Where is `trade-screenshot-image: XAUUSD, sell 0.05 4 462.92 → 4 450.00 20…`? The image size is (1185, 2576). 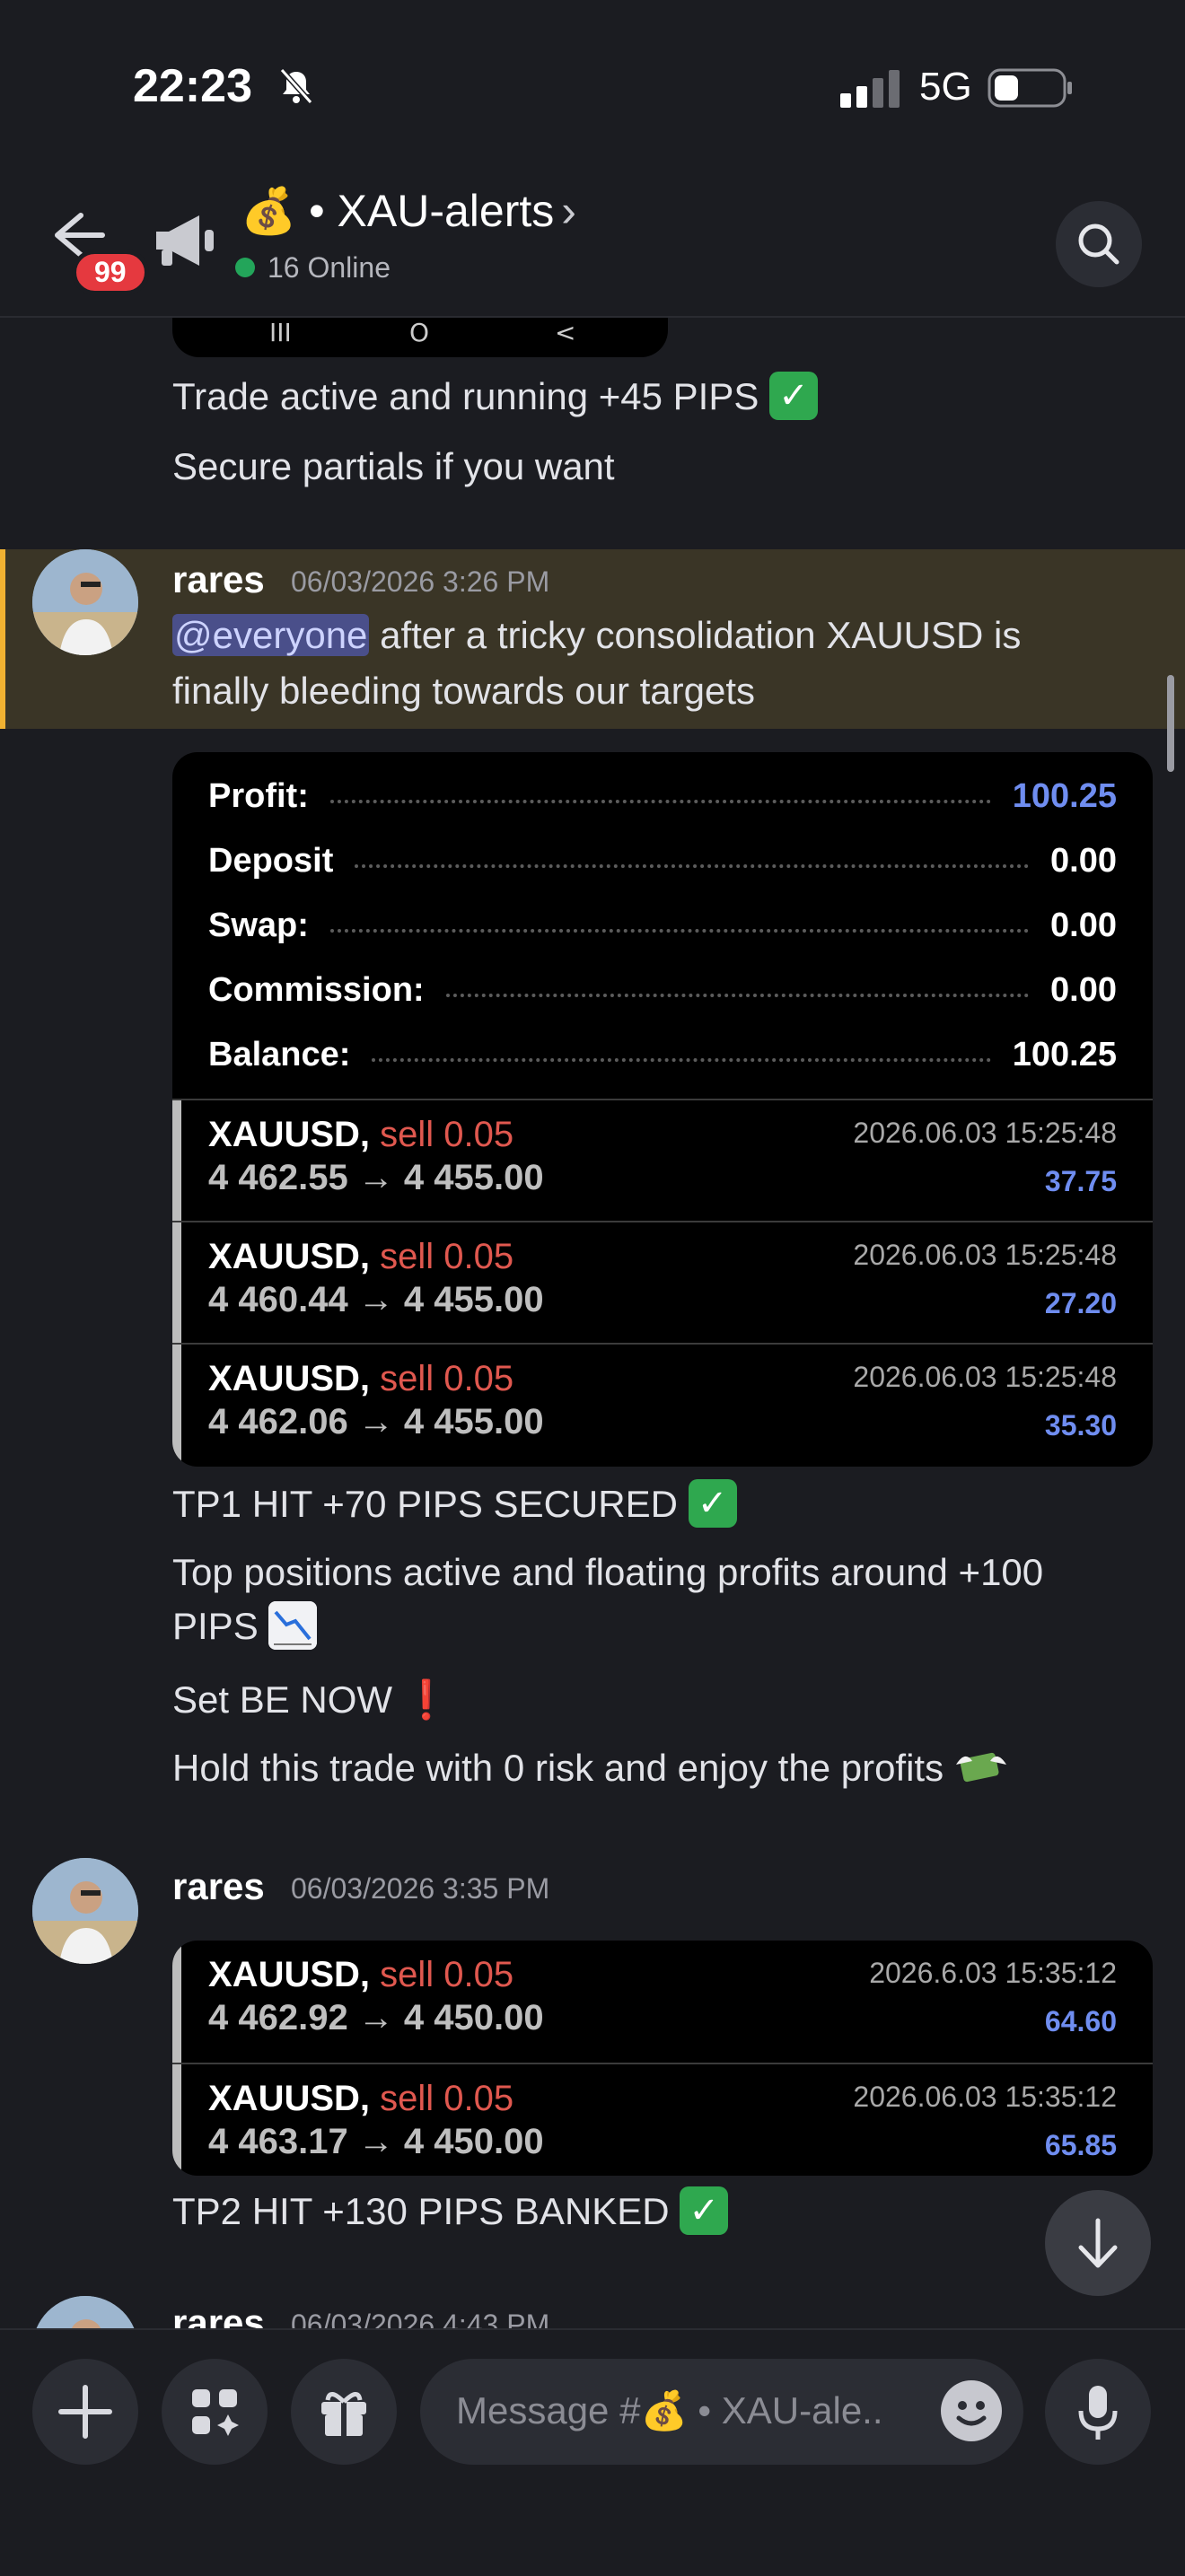 trade-screenshot-image: XAUUSD, sell 0.05 4 462.92 → 4 450.00 20… is located at coordinates (662, 2058).